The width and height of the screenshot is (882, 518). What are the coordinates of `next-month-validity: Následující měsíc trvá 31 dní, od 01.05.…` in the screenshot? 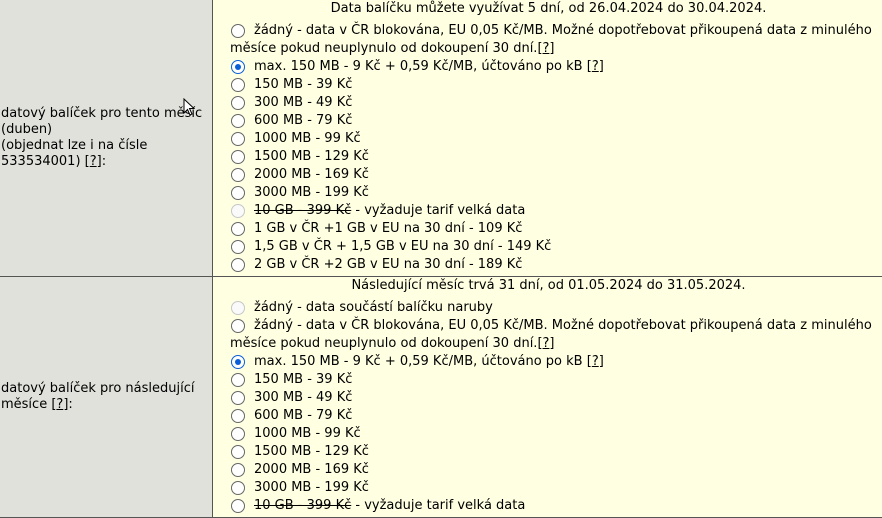 It's located at (547, 286).